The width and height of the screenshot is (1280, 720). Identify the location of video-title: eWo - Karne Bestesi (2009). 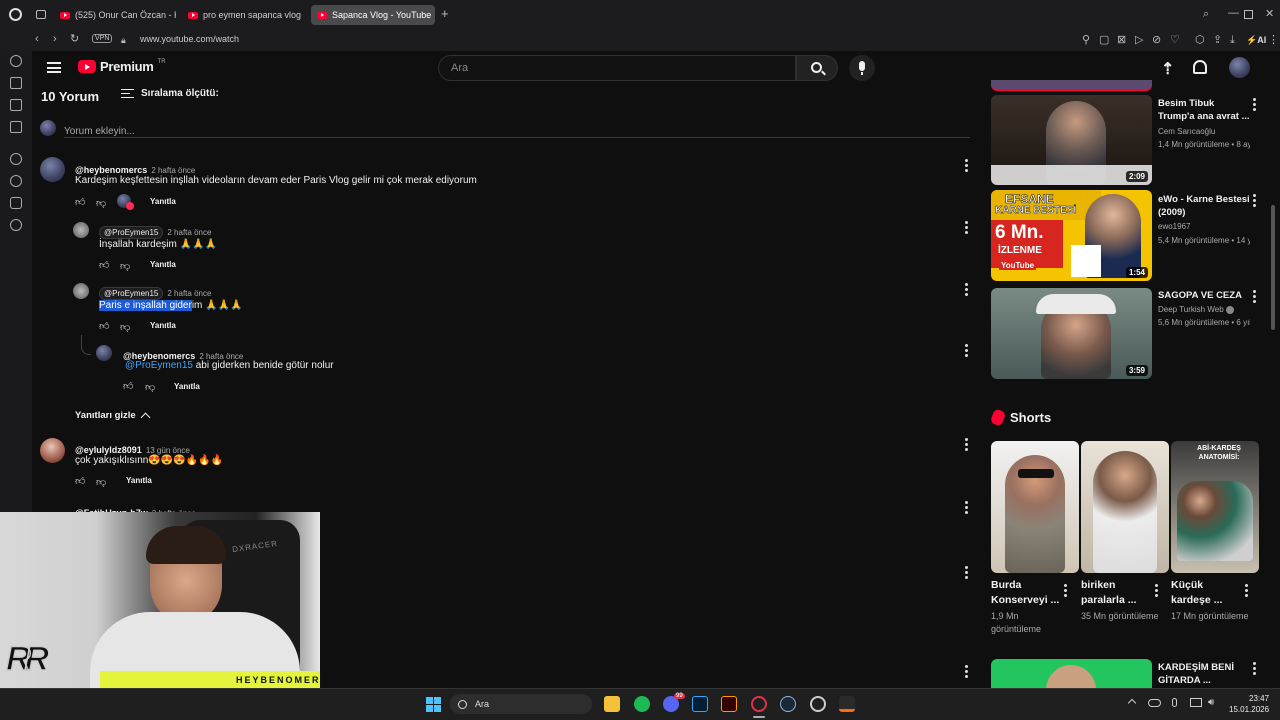
(1204, 206).